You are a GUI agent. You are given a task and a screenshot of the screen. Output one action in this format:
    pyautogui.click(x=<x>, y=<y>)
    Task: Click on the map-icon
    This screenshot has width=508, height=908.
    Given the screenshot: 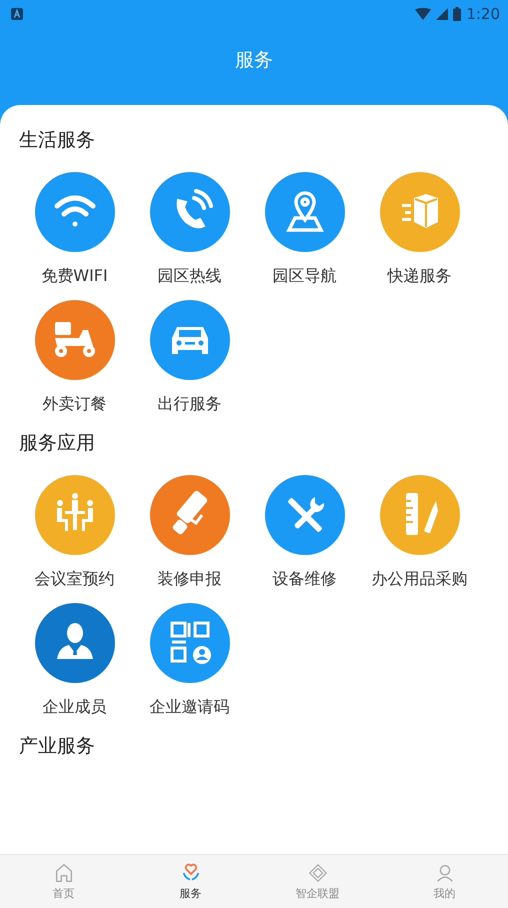 What is the action you would take?
    pyautogui.click(x=304, y=212)
    